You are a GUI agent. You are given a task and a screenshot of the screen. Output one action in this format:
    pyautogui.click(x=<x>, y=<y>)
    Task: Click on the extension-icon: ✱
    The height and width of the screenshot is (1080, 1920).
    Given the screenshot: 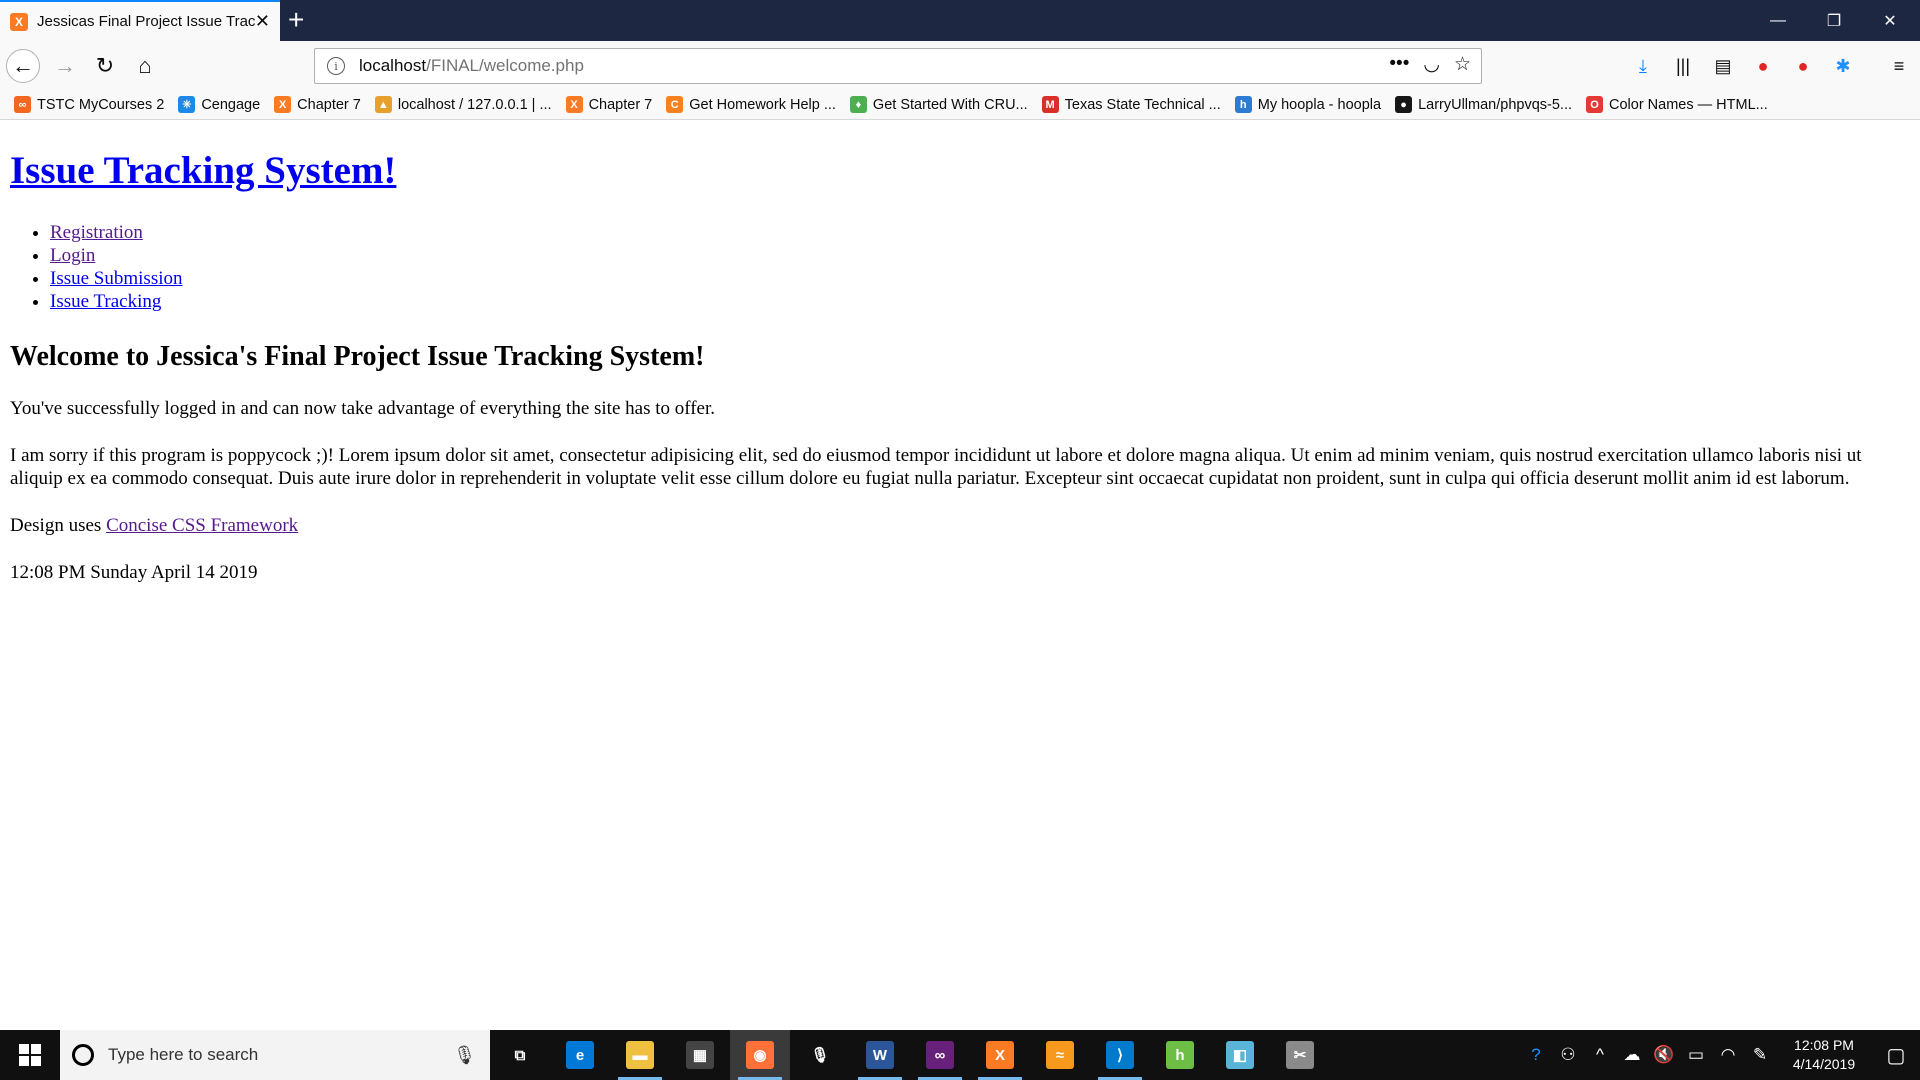 What is the action you would take?
    pyautogui.click(x=1843, y=66)
    